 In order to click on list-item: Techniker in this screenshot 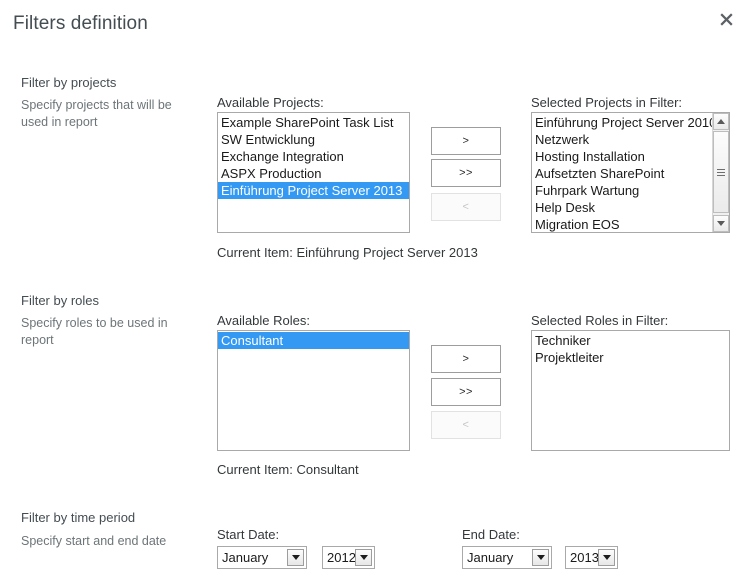, I will do `click(630, 340)`.